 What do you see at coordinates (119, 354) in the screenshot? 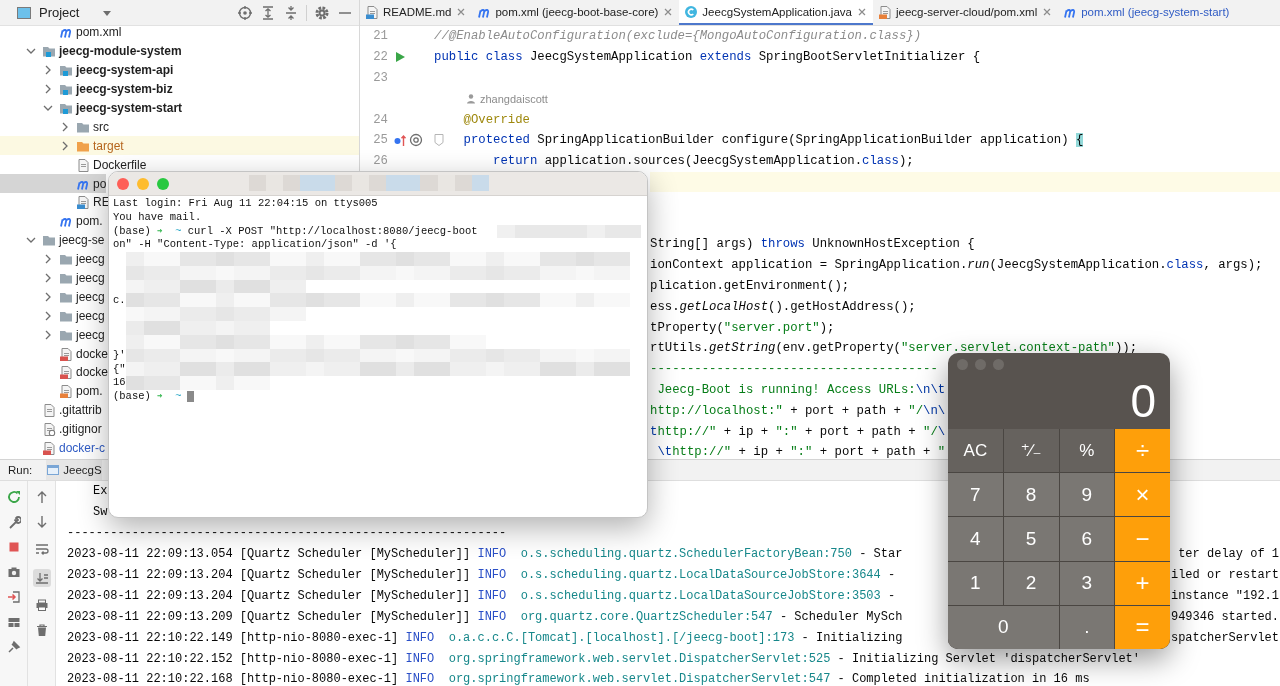
I see `terminal-line: }'` at bounding box center [119, 354].